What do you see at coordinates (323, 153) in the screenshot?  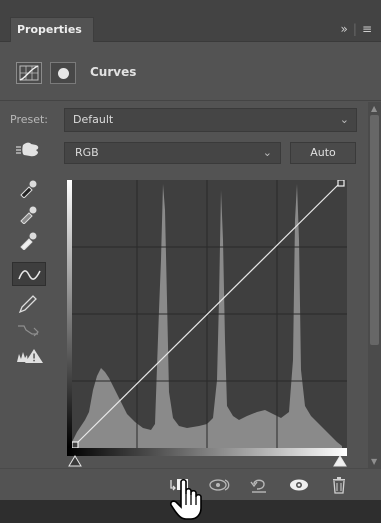 I see `auto-button: Auto` at bounding box center [323, 153].